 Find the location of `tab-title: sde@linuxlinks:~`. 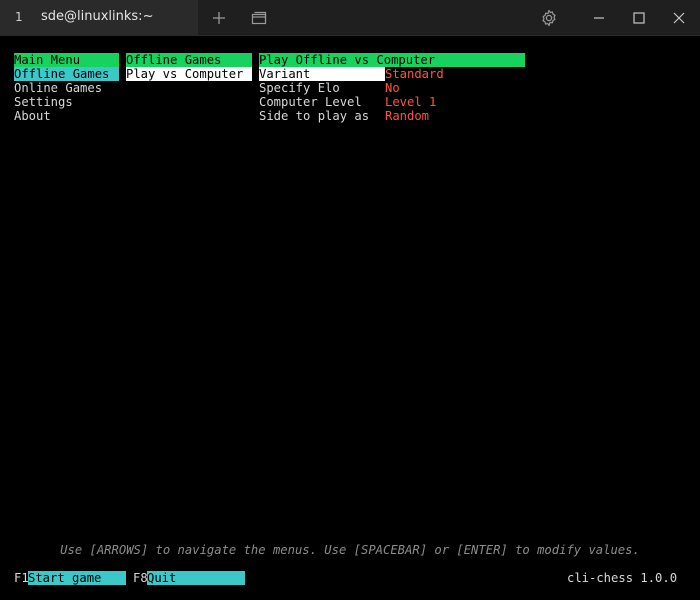

tab-title: sde@linuxlinks:~ is located at coordinates (97, 16).